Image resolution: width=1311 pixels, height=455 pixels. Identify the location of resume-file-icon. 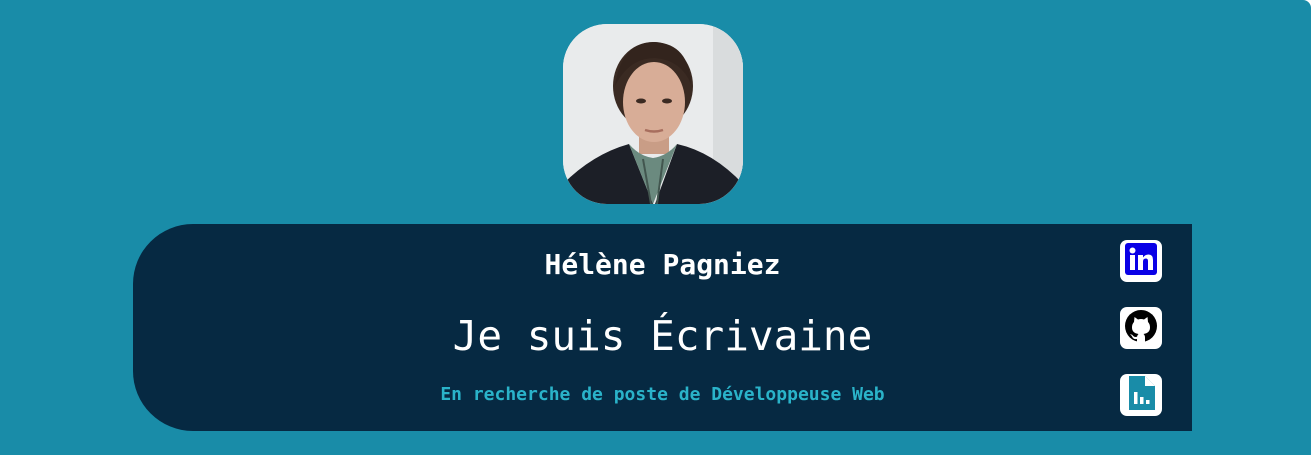
(1141, 395).